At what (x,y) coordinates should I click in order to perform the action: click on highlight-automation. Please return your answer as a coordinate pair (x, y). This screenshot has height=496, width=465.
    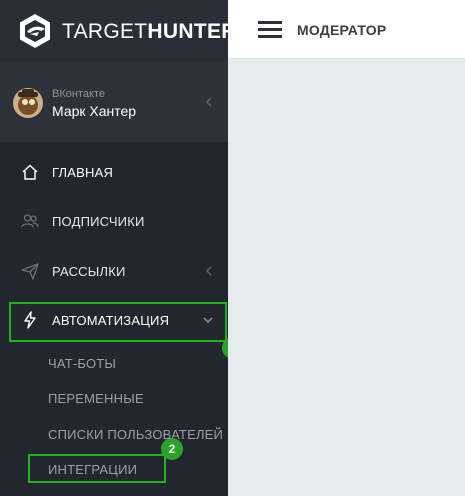
    Looking at the image, I should click on (118, 322).